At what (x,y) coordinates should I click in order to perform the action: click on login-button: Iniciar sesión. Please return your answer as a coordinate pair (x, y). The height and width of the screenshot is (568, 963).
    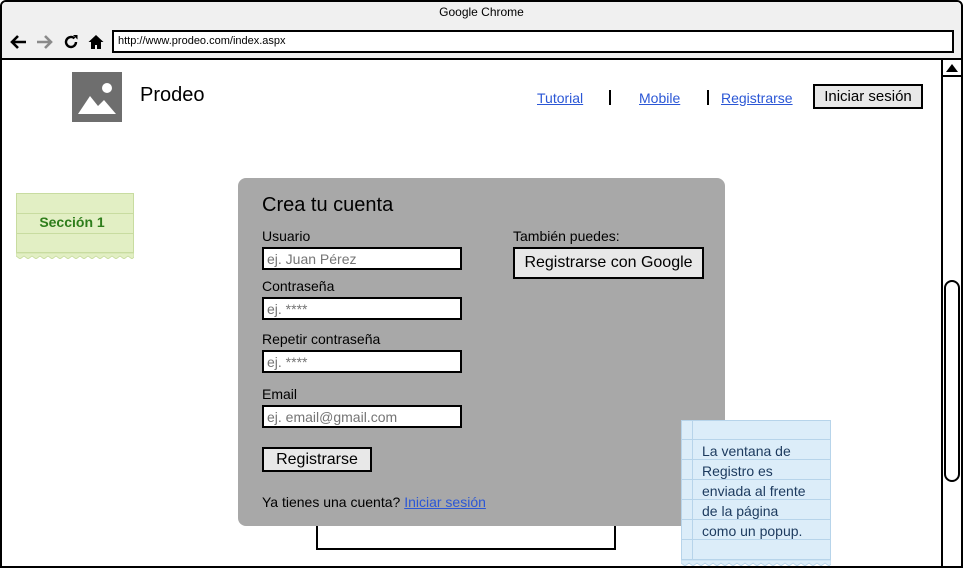
    Looking at the image, I should click on (868, 96).